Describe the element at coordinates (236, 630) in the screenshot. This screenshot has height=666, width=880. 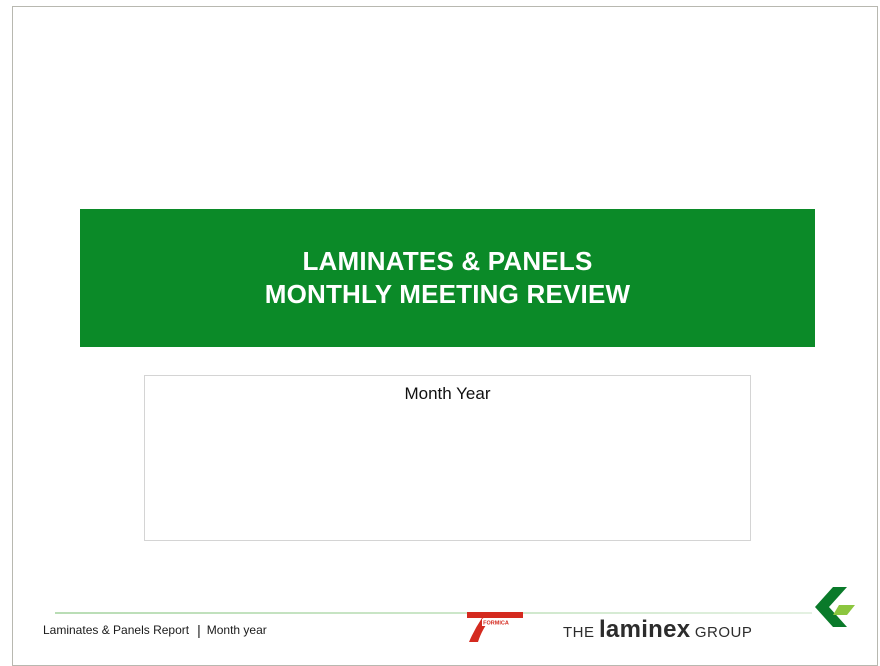
I see `footer-date: Month year` at that location.